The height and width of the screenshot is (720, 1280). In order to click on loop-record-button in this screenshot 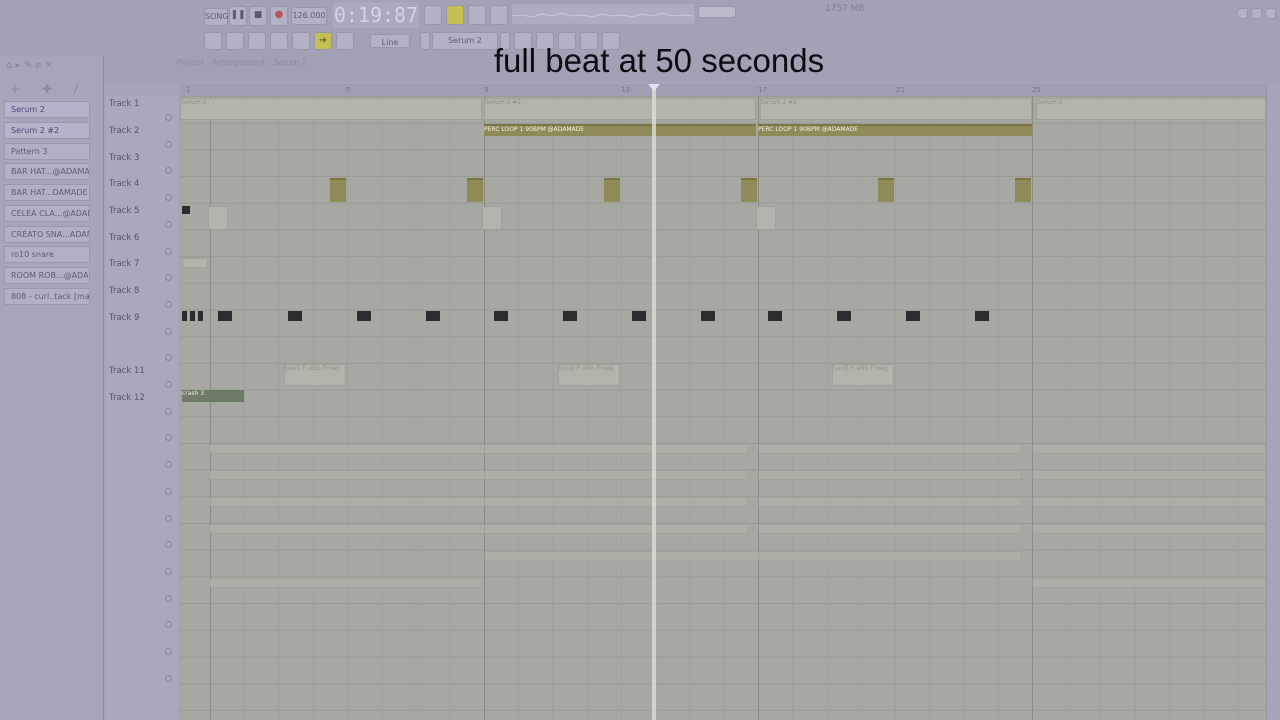, I will do `click(499, 15)`.